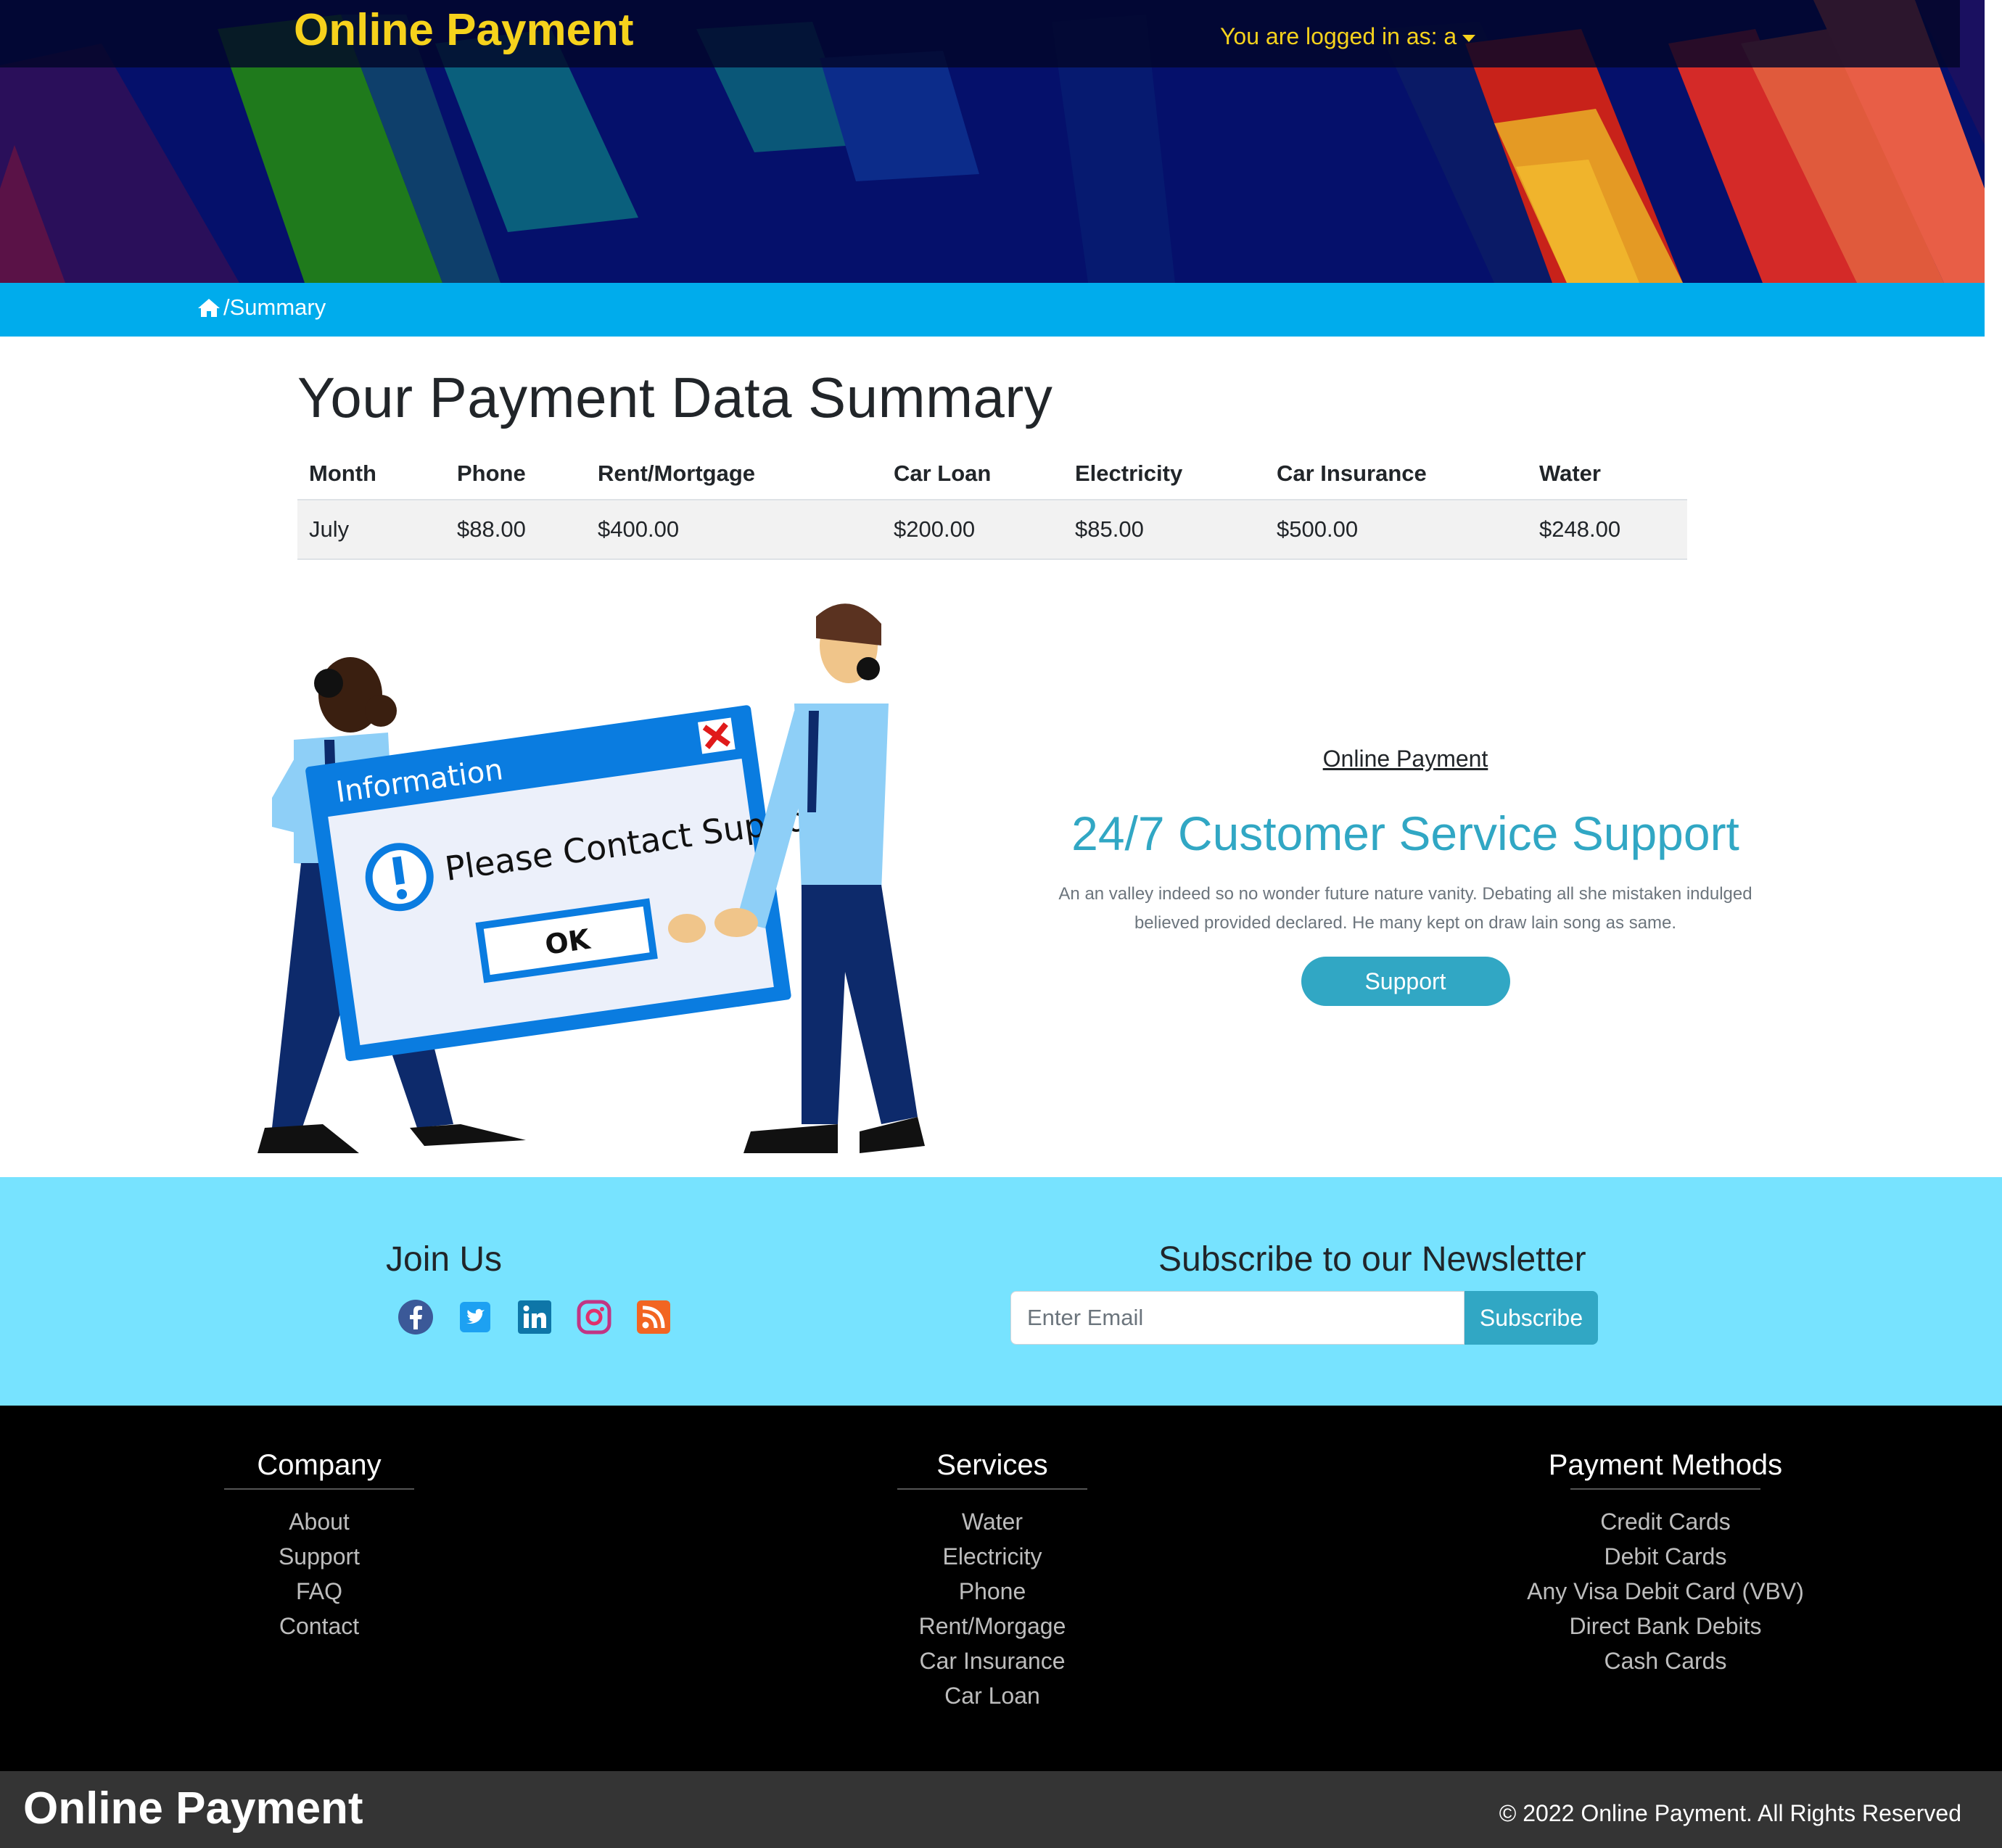 This screenshot has width=2002, height=1848. What do you see at coordinates (992, 1522) in the screenshot?
I see `footer-link-water: Water` at bounding box center [992, 1522].